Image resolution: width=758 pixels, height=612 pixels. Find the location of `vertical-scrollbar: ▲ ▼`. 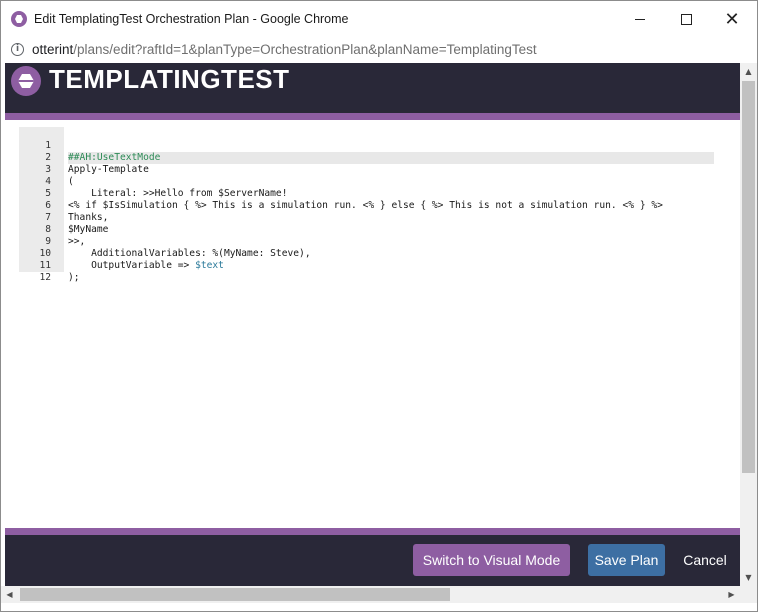

vertical-scrollbar: ▲ ▼ is located at coordinates (748, 324).